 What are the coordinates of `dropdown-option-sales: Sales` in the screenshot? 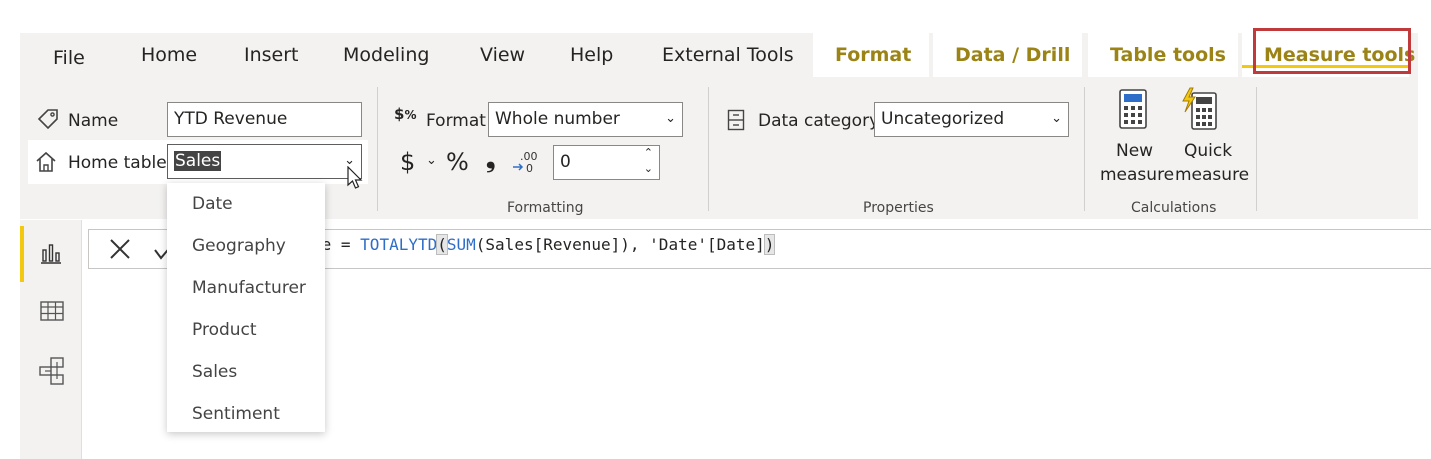 It's located at (214, 372).